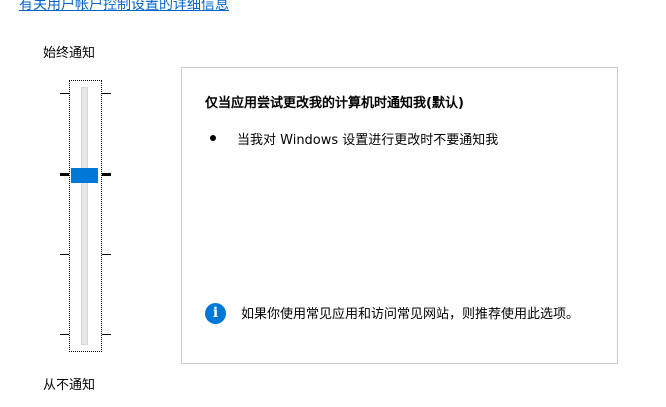  Describe the element at coordinates (213, 138) in the screenshot. I see `bullet-icon` at that location.